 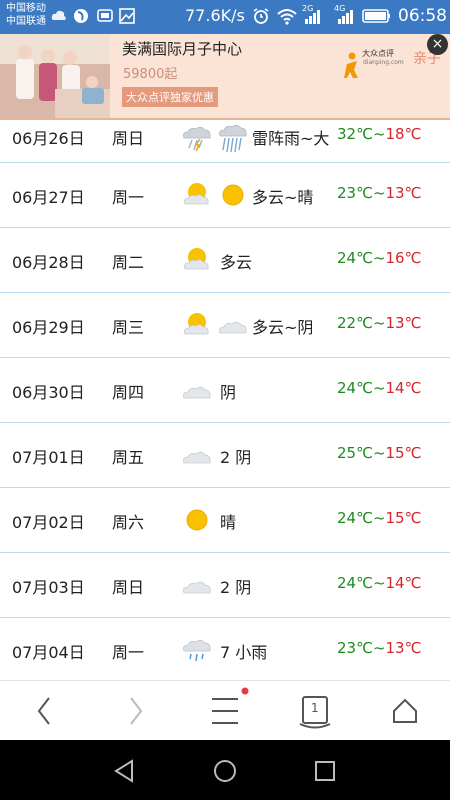 I want to click on forecast-row: 07月02日 周六 晴 24℃~15℃, so click(x=225, y=520).